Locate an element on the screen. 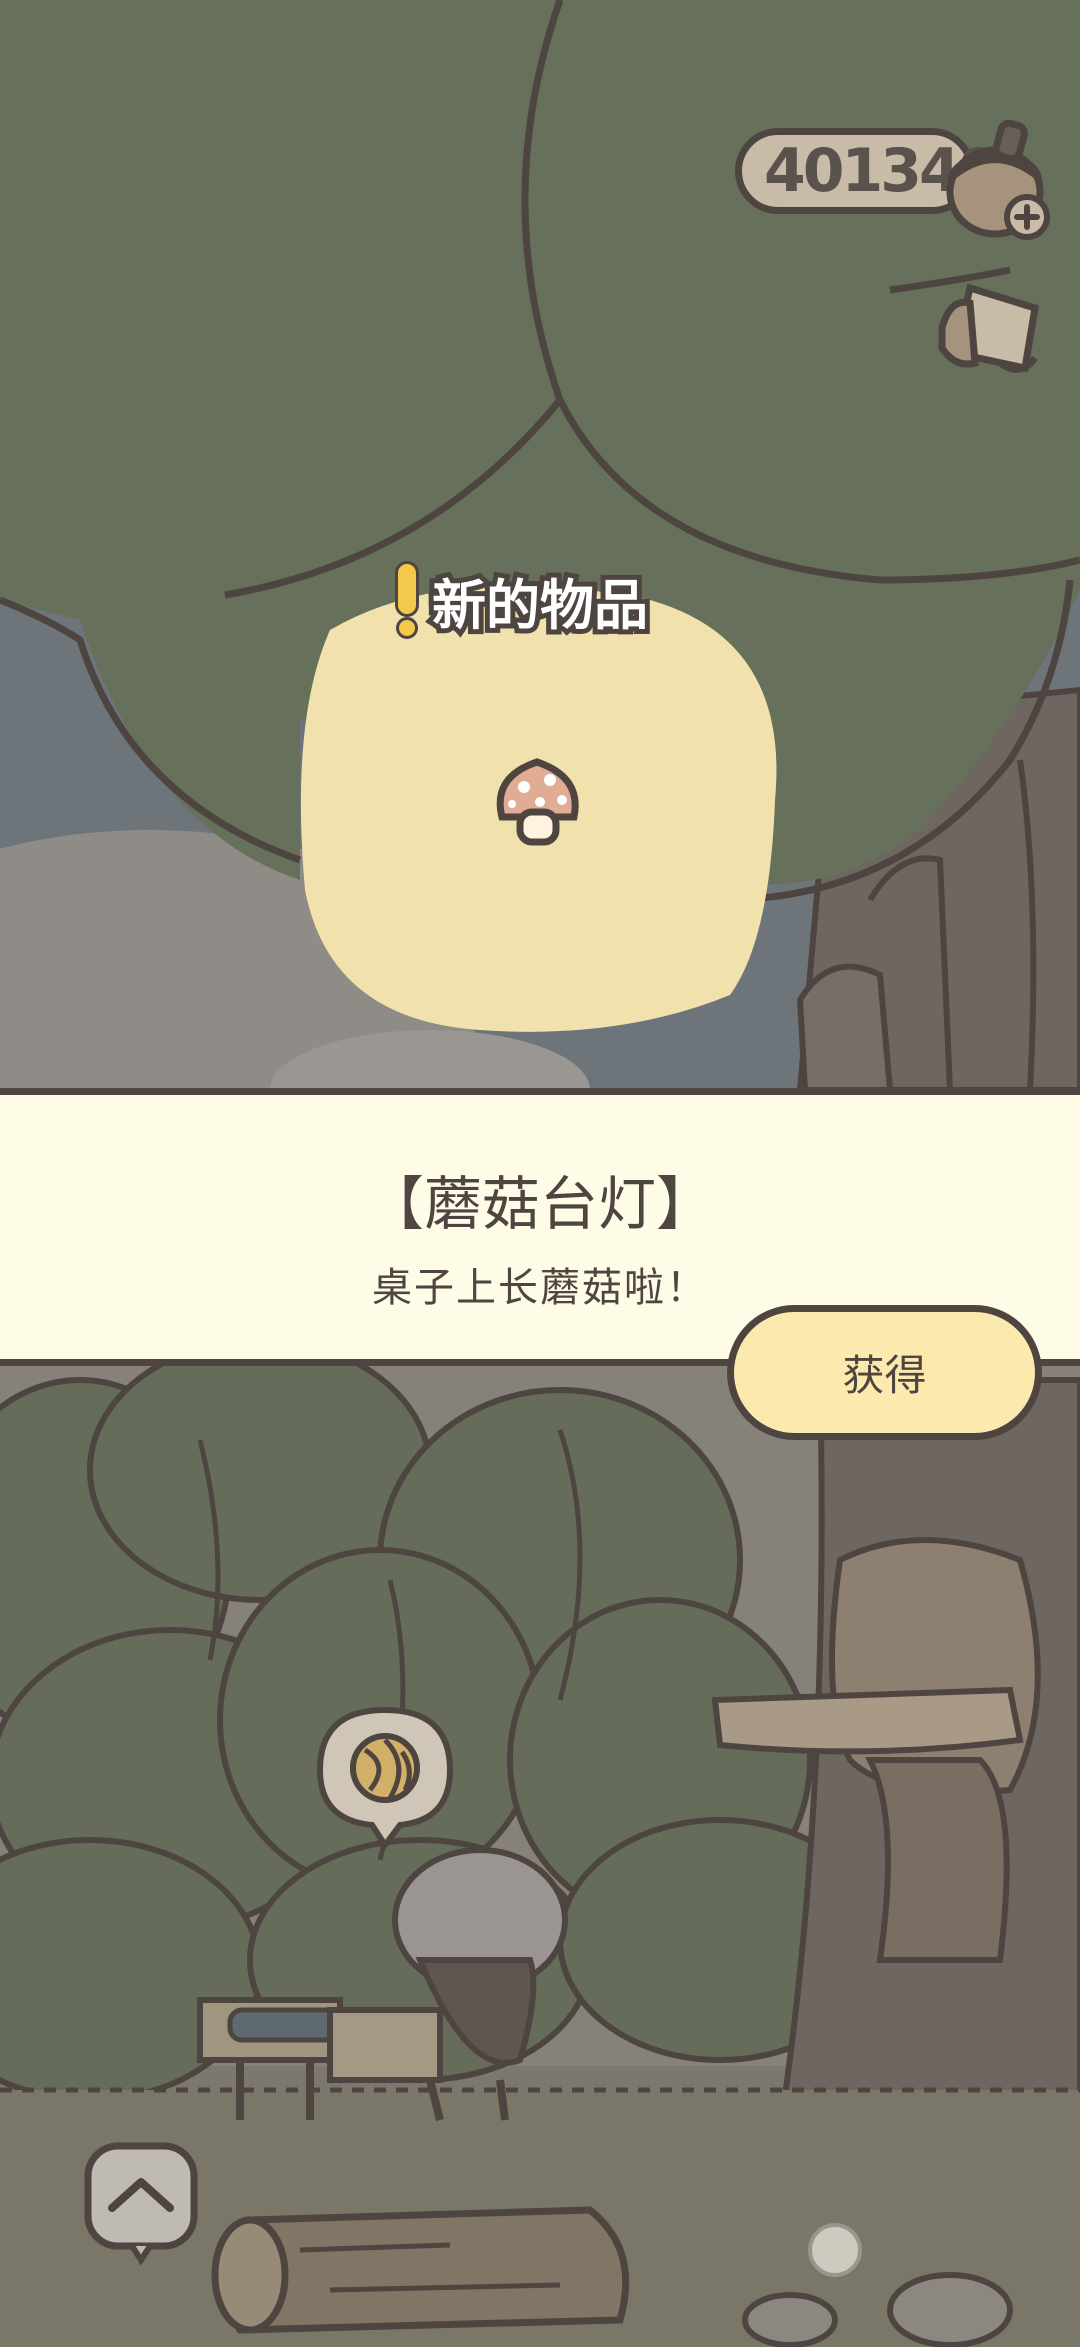 The image size is (1080, 2347). new-item-text: 新的物品 is located at coordinates (540, 605).